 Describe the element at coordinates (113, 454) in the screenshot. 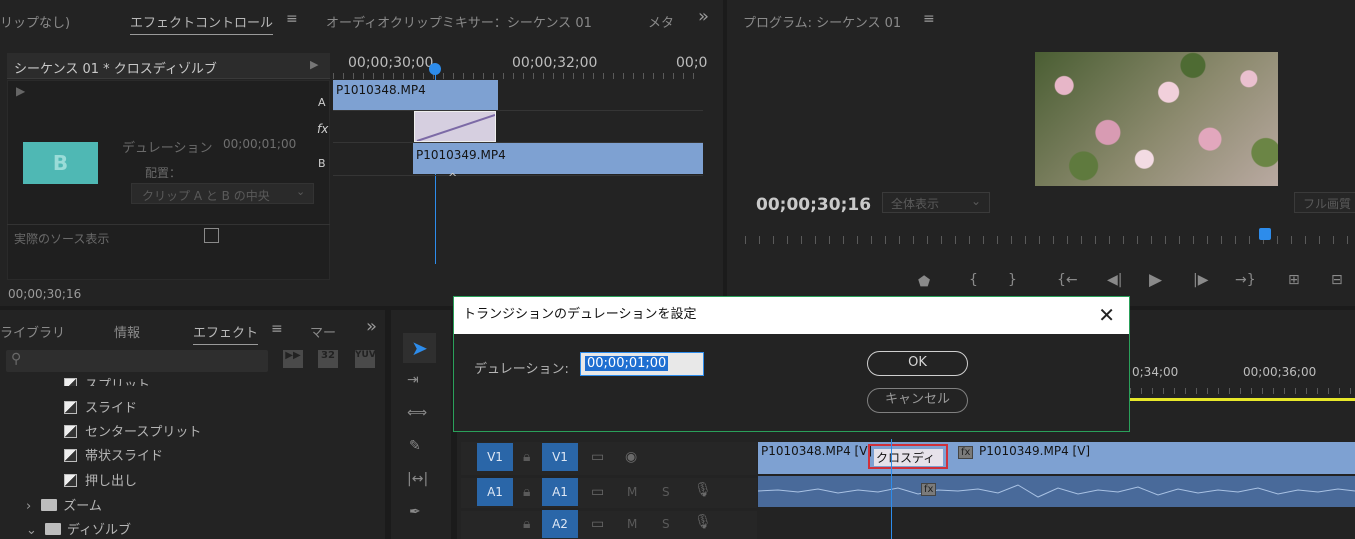

I see `list-item: 帯状スライド` at that location.